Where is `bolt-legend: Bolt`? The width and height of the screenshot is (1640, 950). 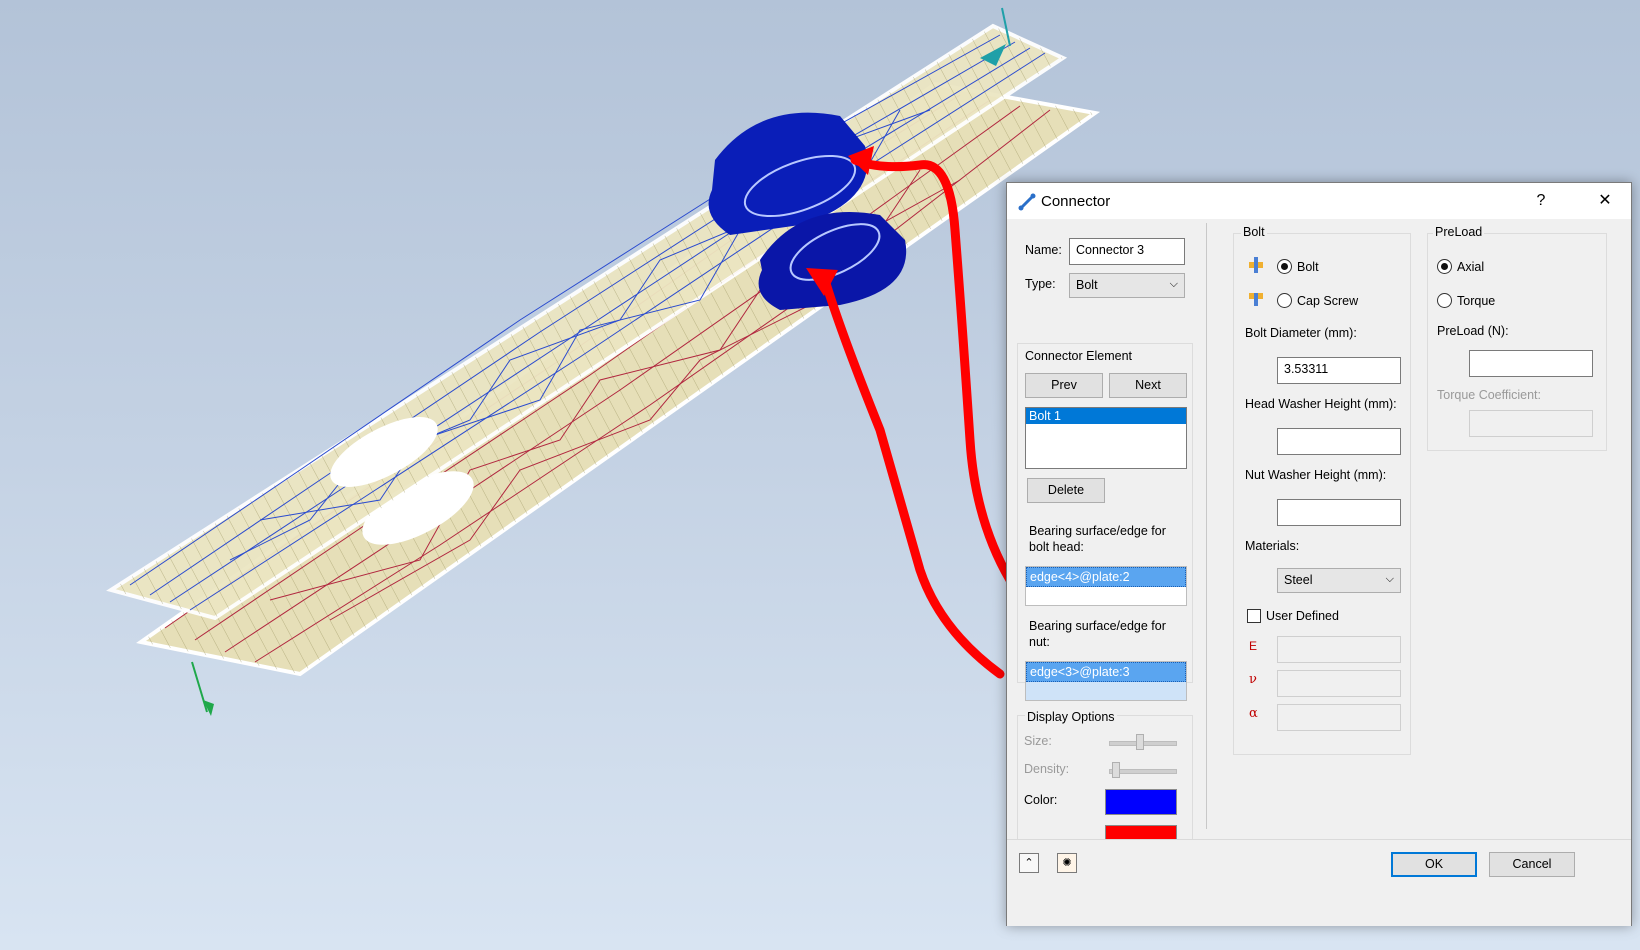 bolt-legend: Bolt is located at coordinates (1254, 232).